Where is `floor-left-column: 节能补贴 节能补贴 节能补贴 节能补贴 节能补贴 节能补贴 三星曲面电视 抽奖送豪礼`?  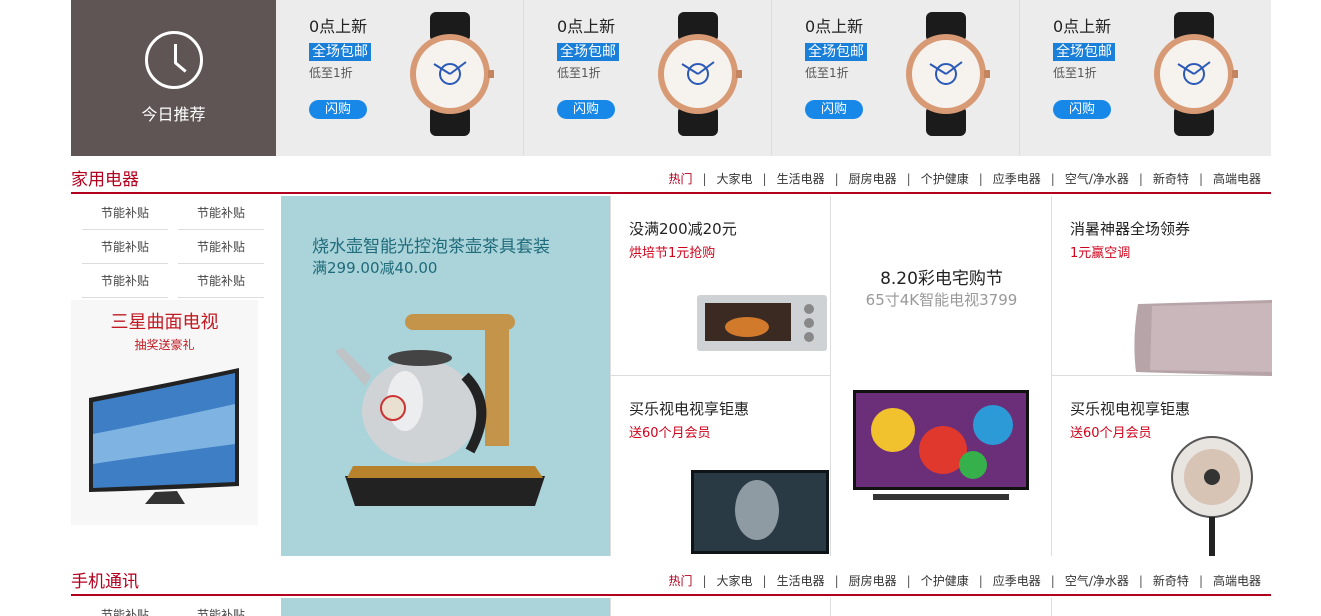 floor-left-column: 节能补贴 节能补贴 节能补贴 节能补贴 节能补贴 节能补贴 三星曲面电视 抽奖送豪礼 is located at coordinates (176, 376).